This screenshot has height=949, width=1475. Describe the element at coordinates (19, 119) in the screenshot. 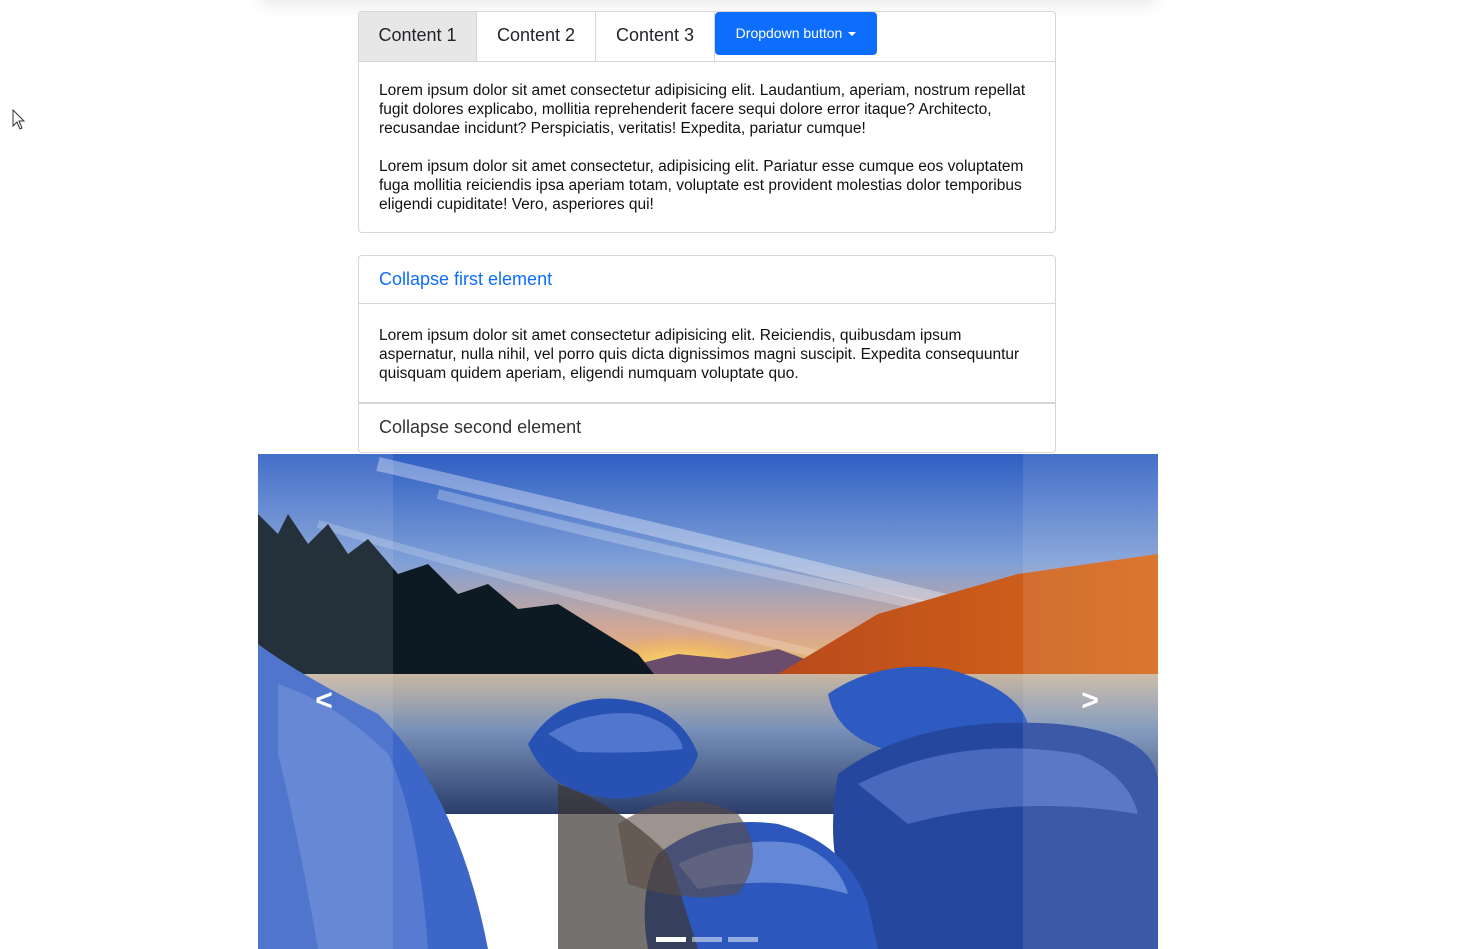

I see `mouse-cursor-icon` at that location.